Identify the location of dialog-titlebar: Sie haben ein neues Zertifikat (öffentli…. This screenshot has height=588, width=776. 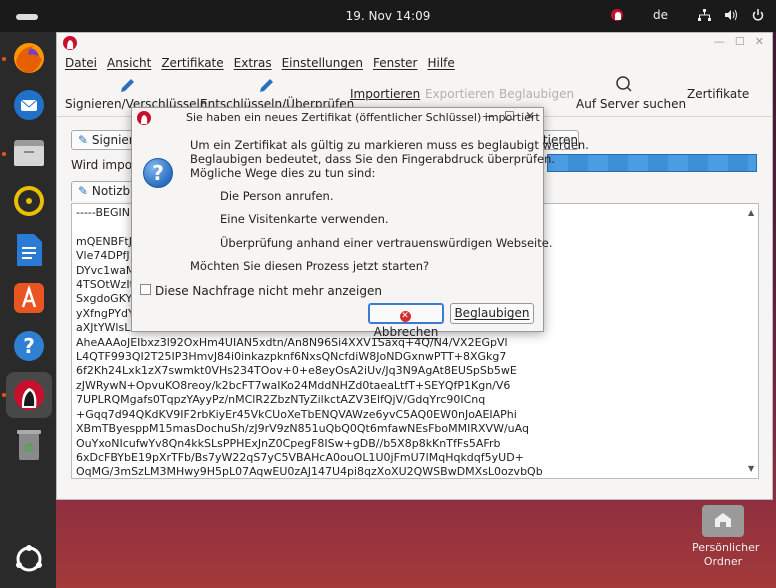
(337, 118).